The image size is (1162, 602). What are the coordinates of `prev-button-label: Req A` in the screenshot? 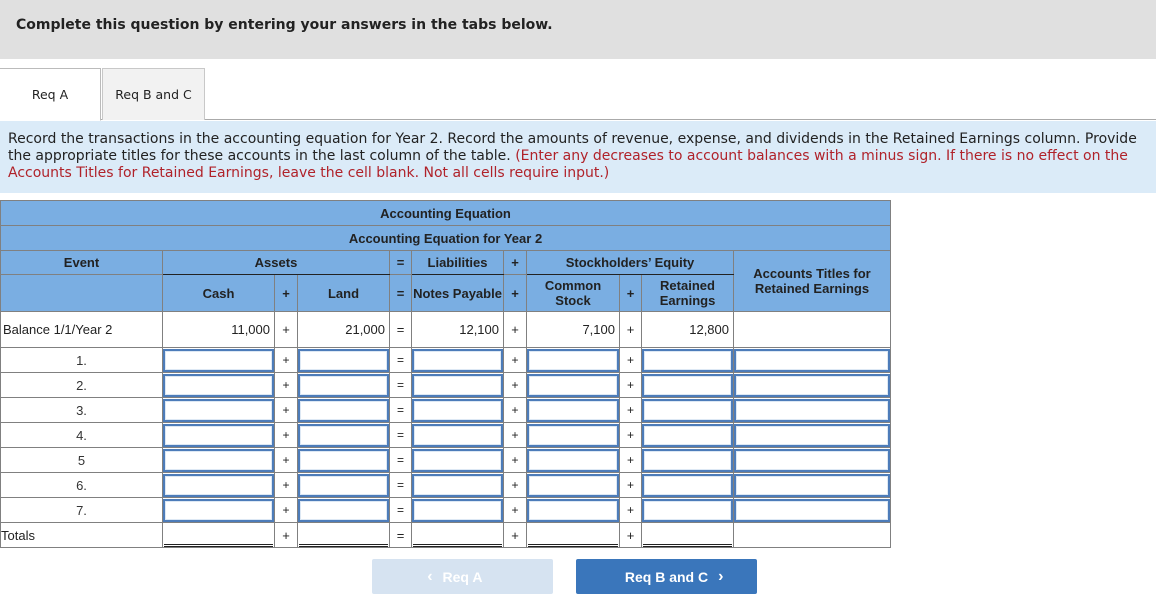 It's located at (462, 576).